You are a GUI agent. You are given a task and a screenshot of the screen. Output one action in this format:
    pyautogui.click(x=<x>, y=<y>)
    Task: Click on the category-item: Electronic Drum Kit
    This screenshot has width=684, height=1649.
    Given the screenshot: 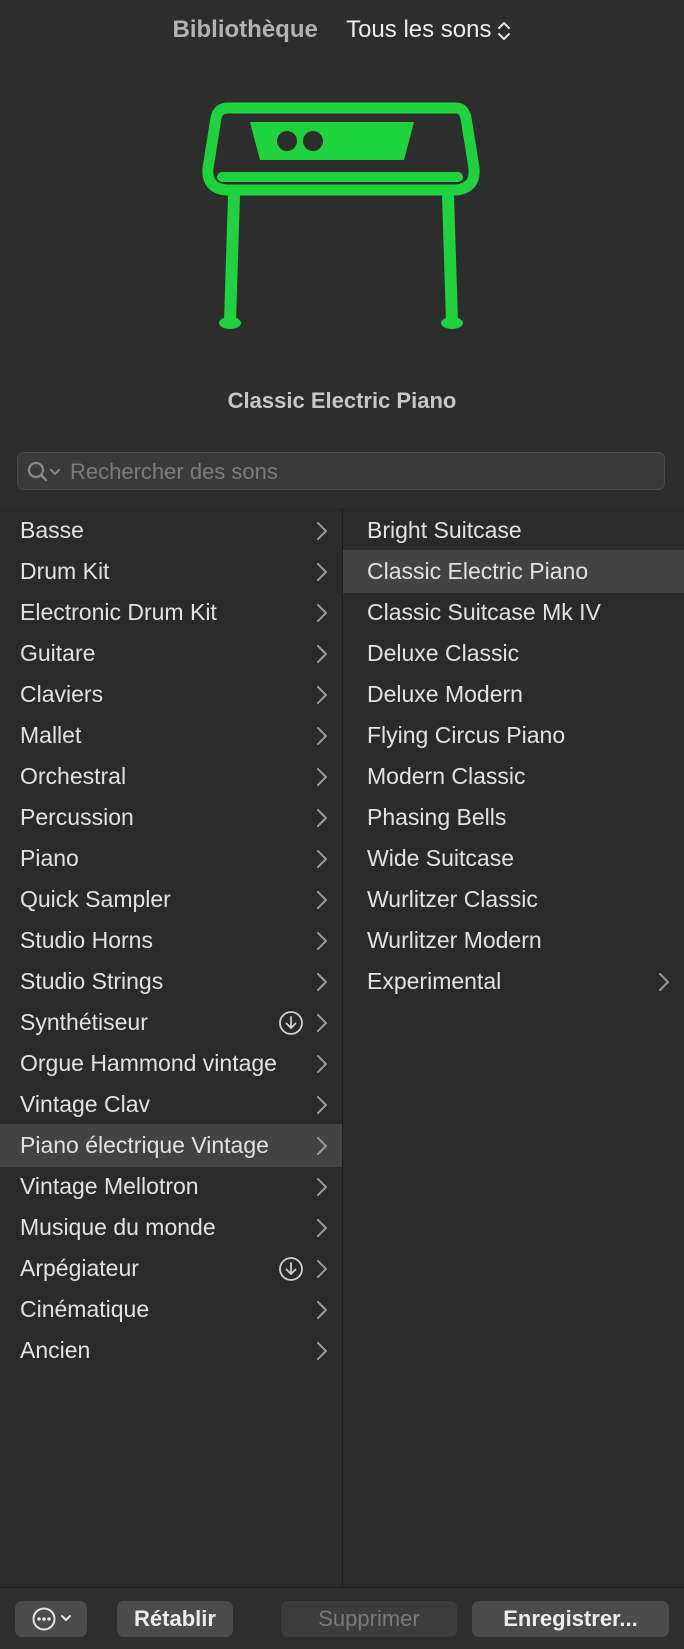 What is the action you would take?
    pyautogui.click(x=171, y=612)
    